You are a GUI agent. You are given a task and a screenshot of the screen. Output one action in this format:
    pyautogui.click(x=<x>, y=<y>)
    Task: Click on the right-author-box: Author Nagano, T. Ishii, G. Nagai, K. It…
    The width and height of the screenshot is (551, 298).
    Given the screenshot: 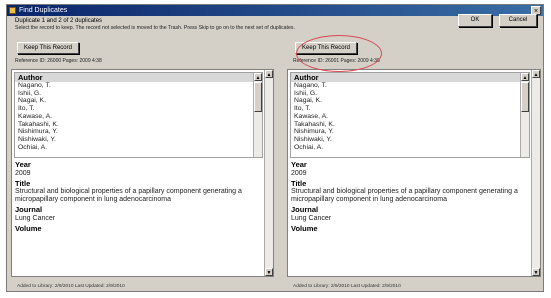 What is the action you would take?
    pyautogui.click(x=410, y=115)
    